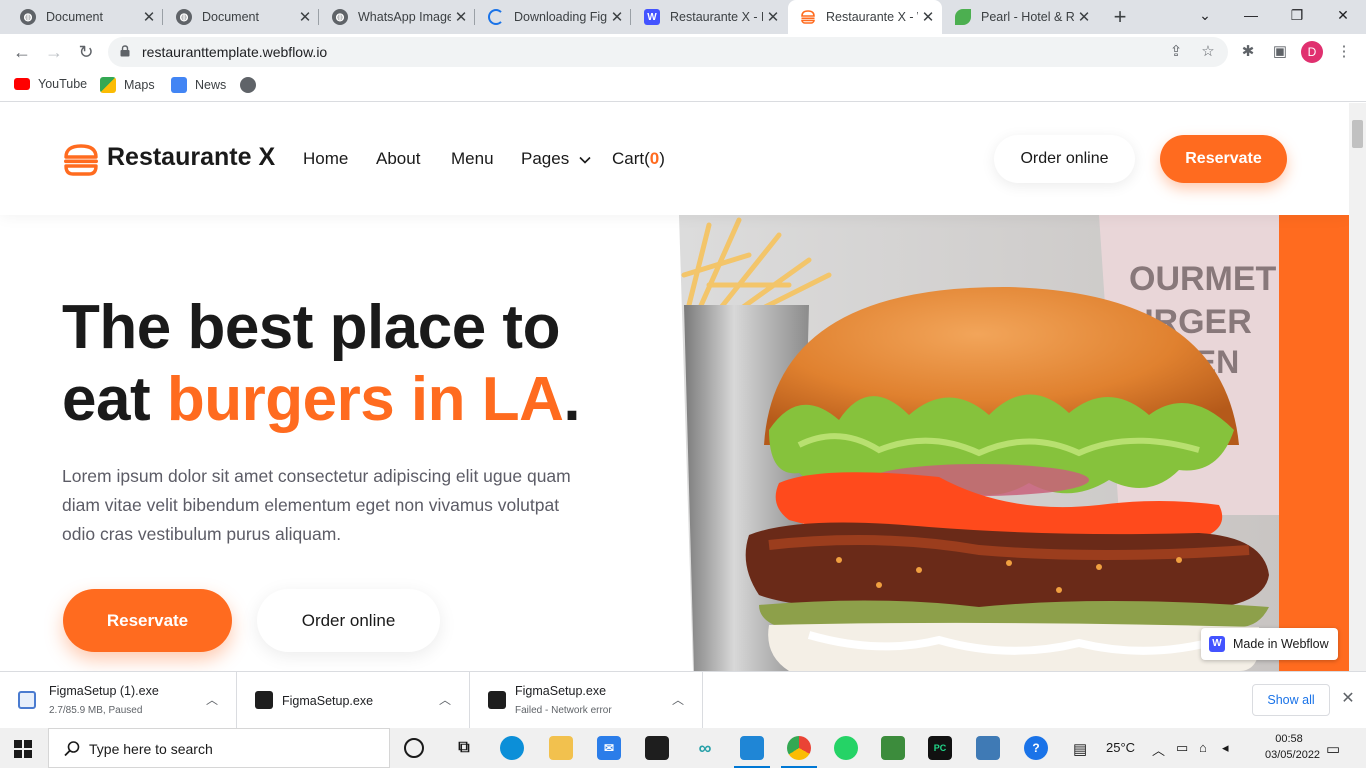 The image size is (1366, 768). What do you see at coordinates (147, 620) in the screenshot?
I see `hero-reservate-button: Reservate` at bounding box center [147, 620].